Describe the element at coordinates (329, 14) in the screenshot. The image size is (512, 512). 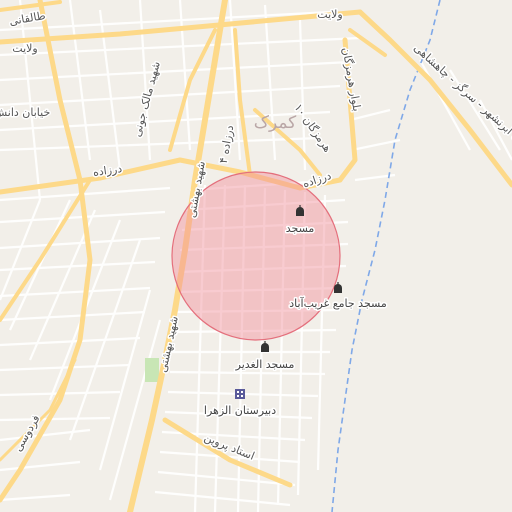
I see `road-label-valiat-top: ولایت` at that location.